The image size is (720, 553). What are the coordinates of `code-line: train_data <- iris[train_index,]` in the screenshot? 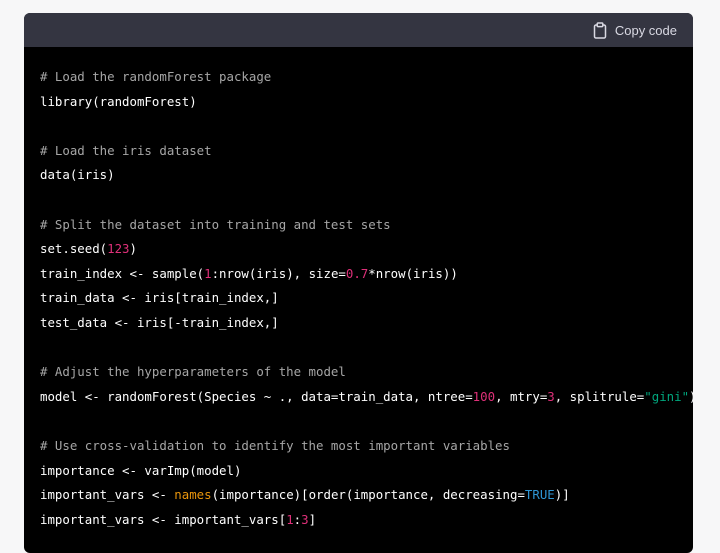 It's located at (358, 298).